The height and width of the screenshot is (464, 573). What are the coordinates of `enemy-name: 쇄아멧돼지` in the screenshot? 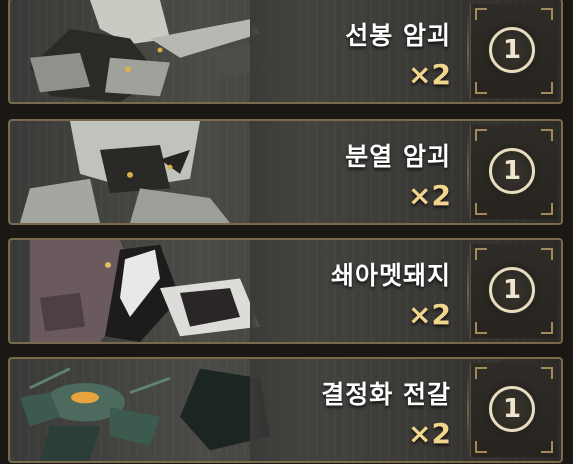 It's located at (390, 275).